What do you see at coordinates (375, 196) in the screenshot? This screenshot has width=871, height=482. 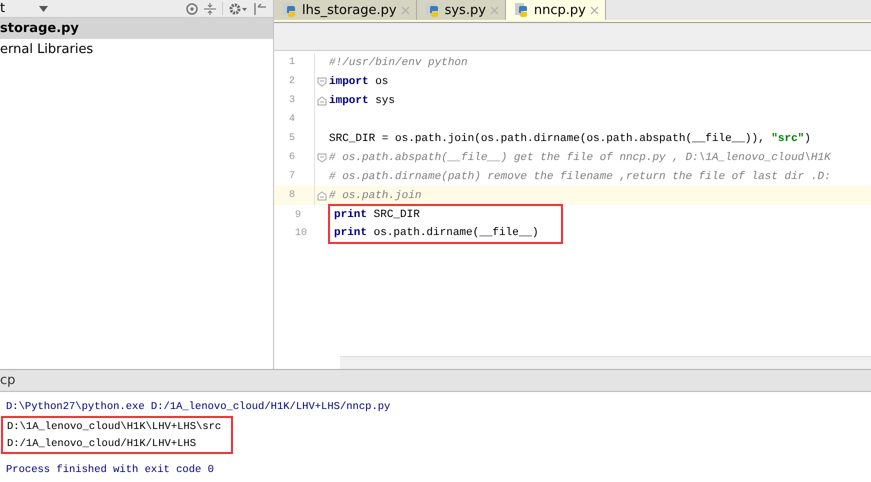 I see `code-line: # os.path.join` at bounding box center [375, 196].